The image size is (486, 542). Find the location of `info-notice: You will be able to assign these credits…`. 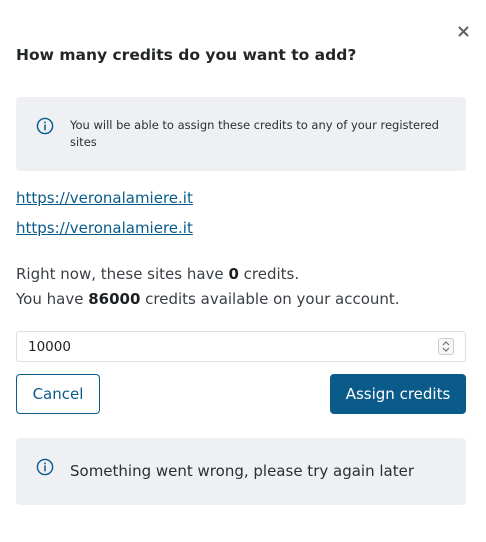

info-notice: You will be able to assign these credits… is located at coordinates (241, 134).